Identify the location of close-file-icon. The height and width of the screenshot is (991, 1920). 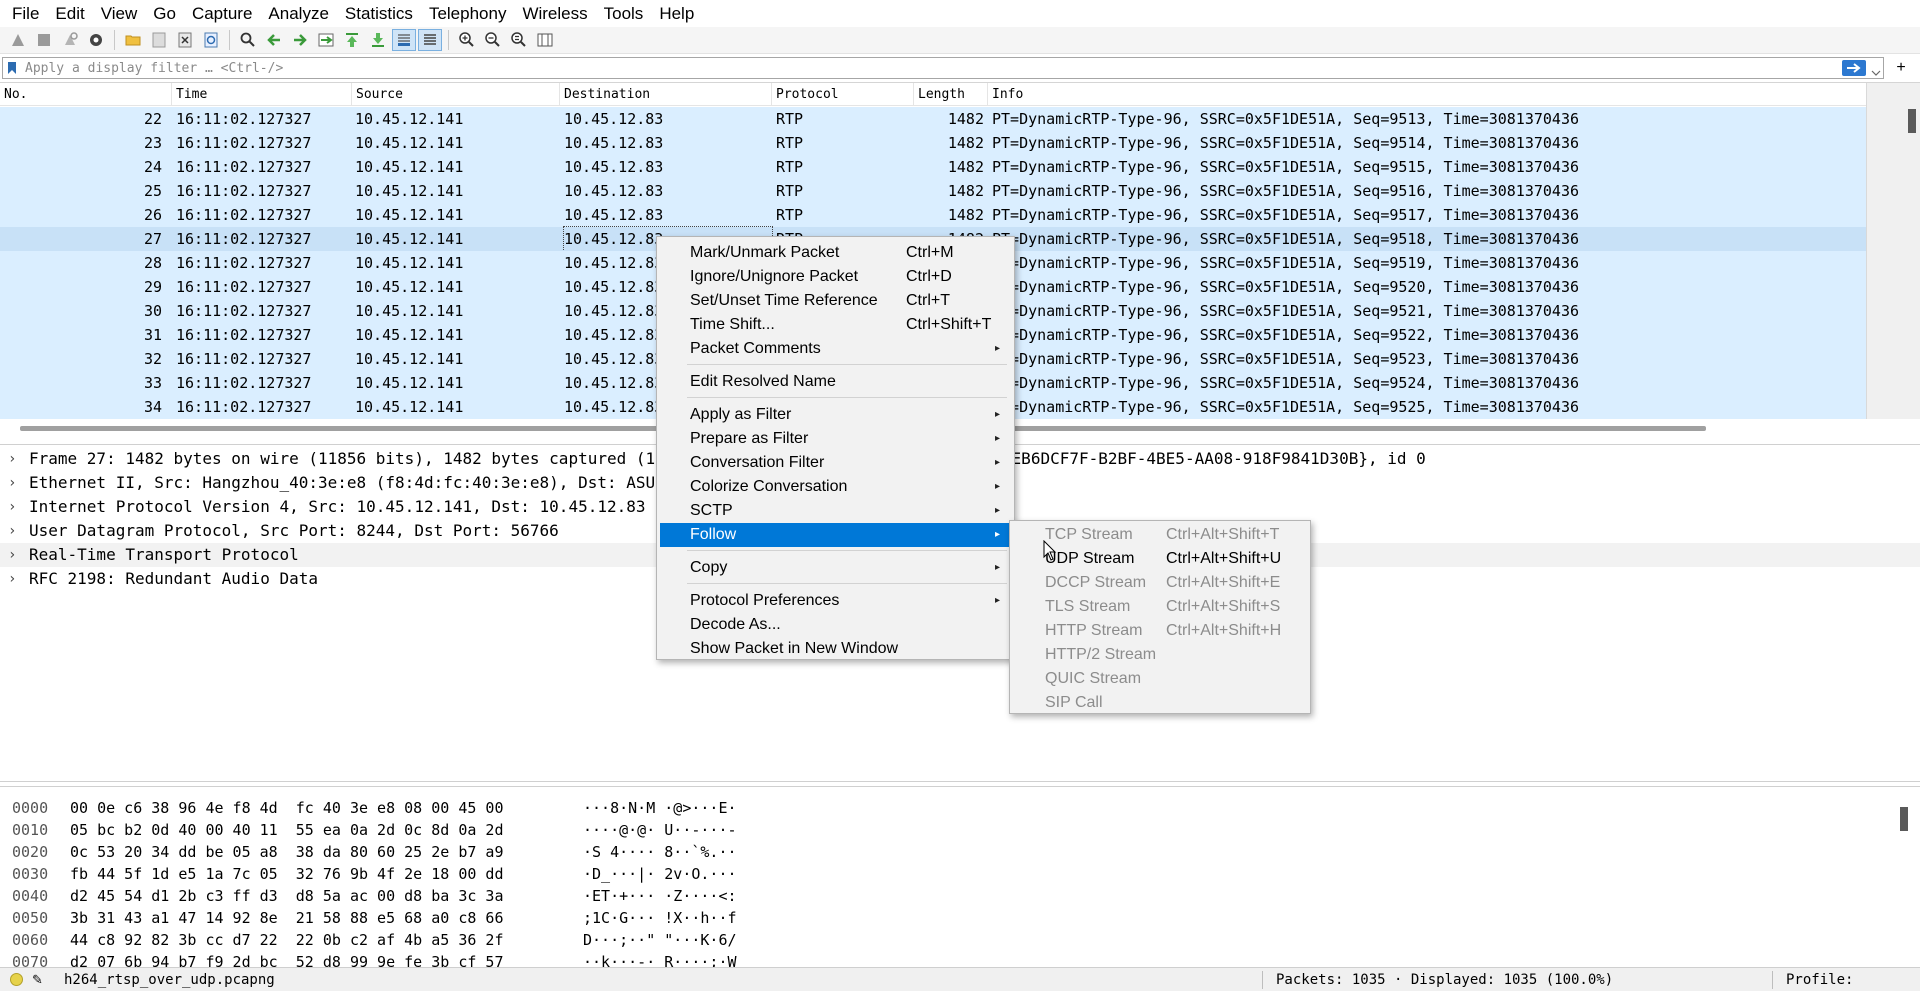
(185, 40).